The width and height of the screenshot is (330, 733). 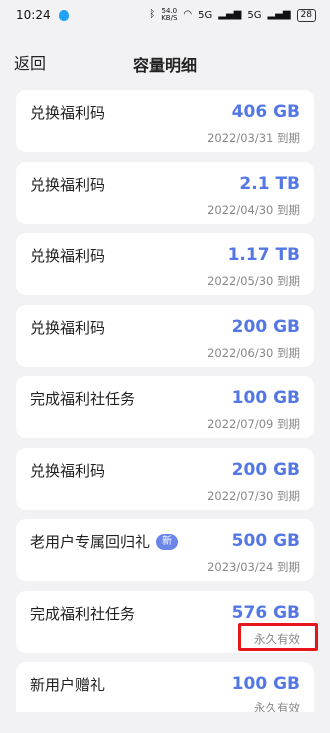 I want to click on item-expiry: 2022/06/30 到期, so click(x=253, y=352).